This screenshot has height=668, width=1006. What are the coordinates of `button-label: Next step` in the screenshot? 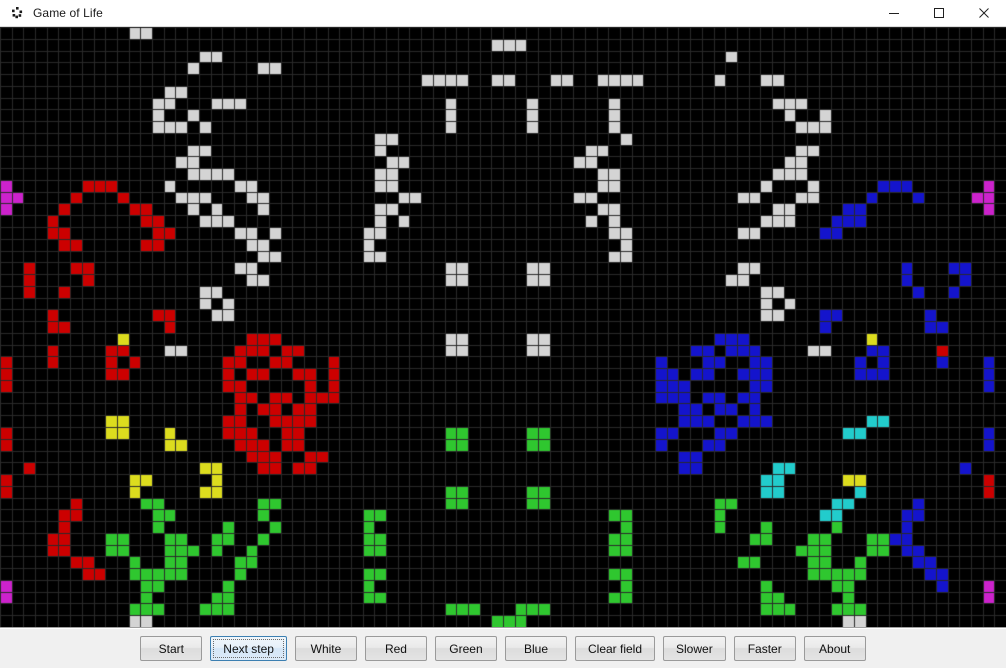 It's located at (248, 648).